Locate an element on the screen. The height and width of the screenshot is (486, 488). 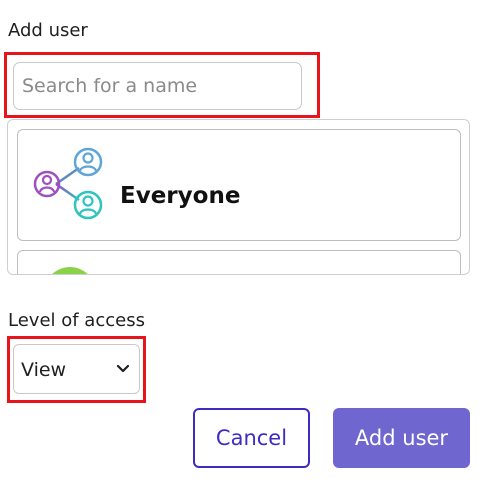
level-of-access-label: Level of access is located at coordinates (76, 320).